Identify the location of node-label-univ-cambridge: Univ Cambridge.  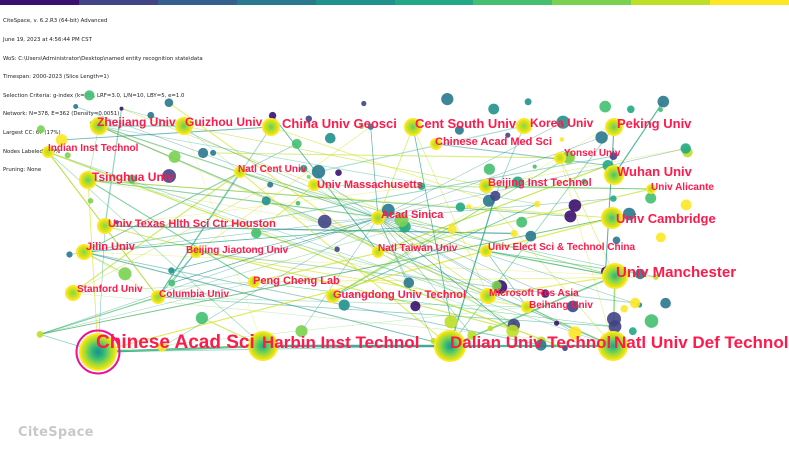
(666, 218).